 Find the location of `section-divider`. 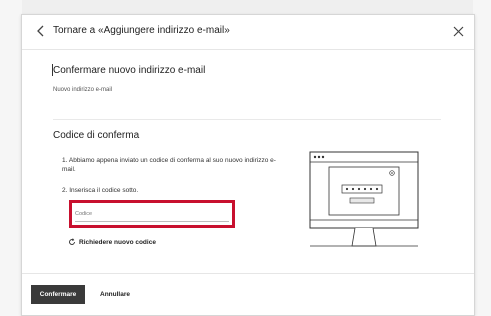

section-divider is located at coordinates (247, 119).